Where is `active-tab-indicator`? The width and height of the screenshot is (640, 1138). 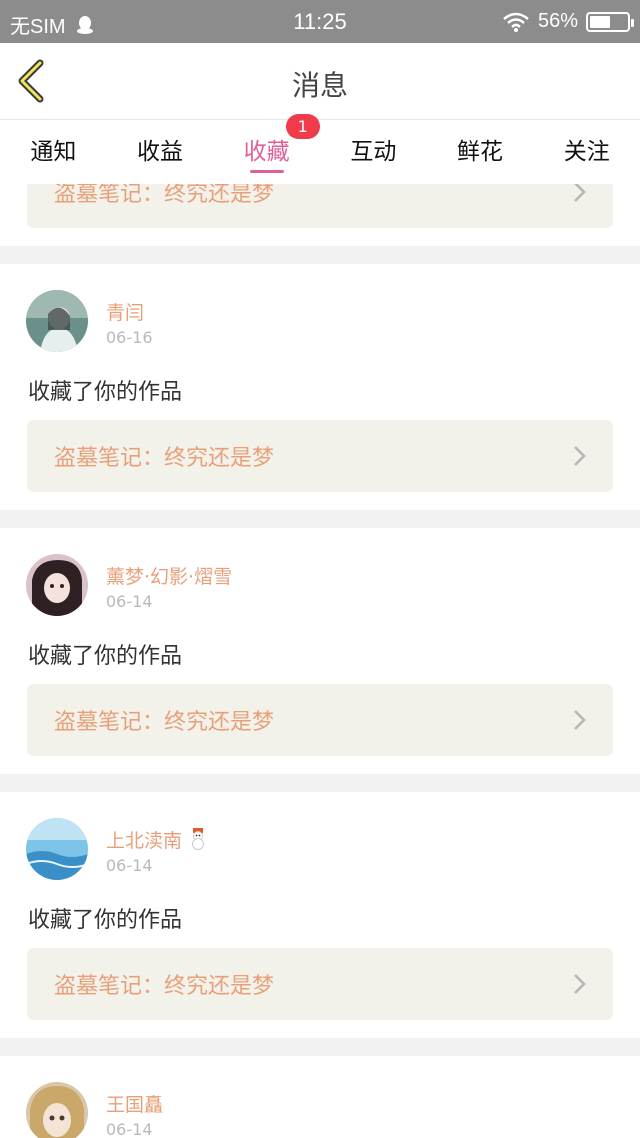 active-tab-indicator is located at coordinates (266, 171).